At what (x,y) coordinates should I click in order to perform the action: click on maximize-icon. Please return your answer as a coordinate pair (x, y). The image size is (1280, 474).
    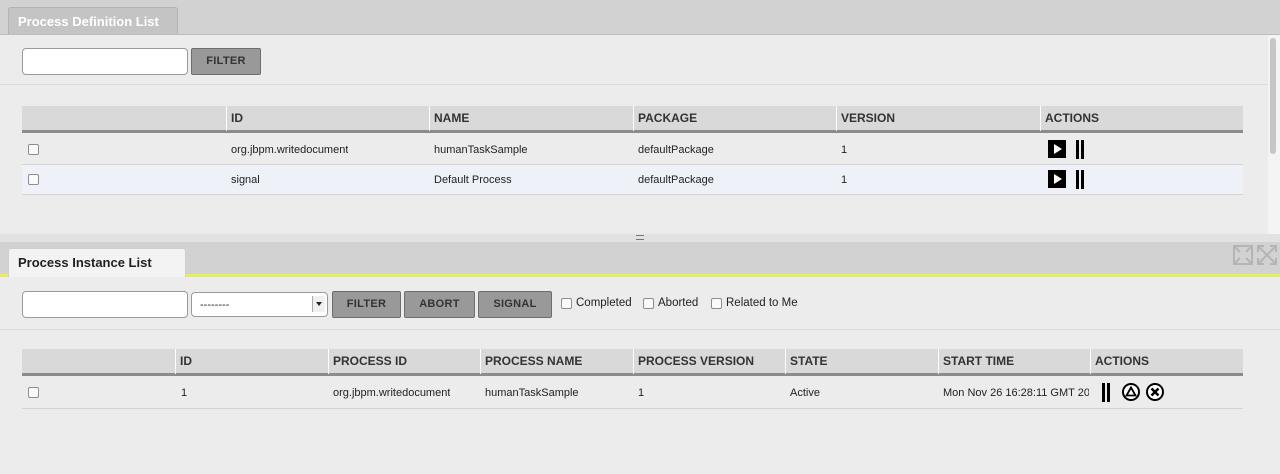
    Looking at the image, I should click on (1255, 255).